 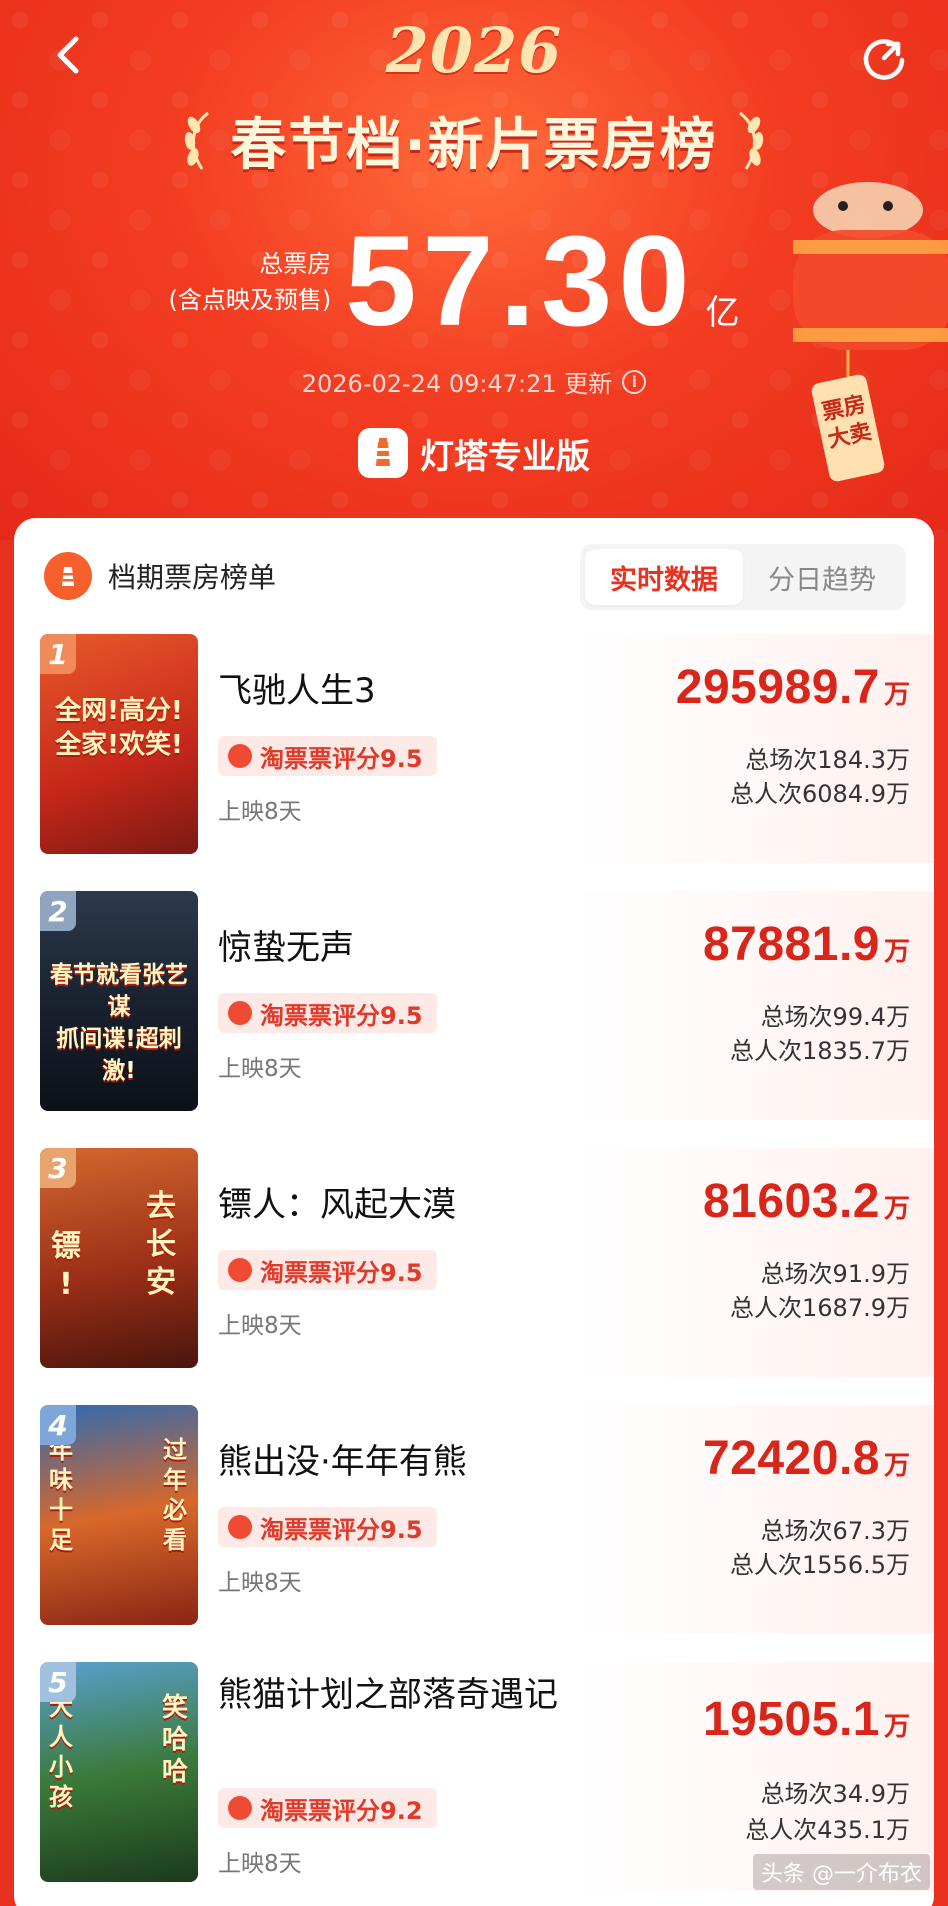 What do you see at coordinates (791, 1201) in the screenshot?
I see `box-office-value: 81603.2` at bounding box center [791, 1201].